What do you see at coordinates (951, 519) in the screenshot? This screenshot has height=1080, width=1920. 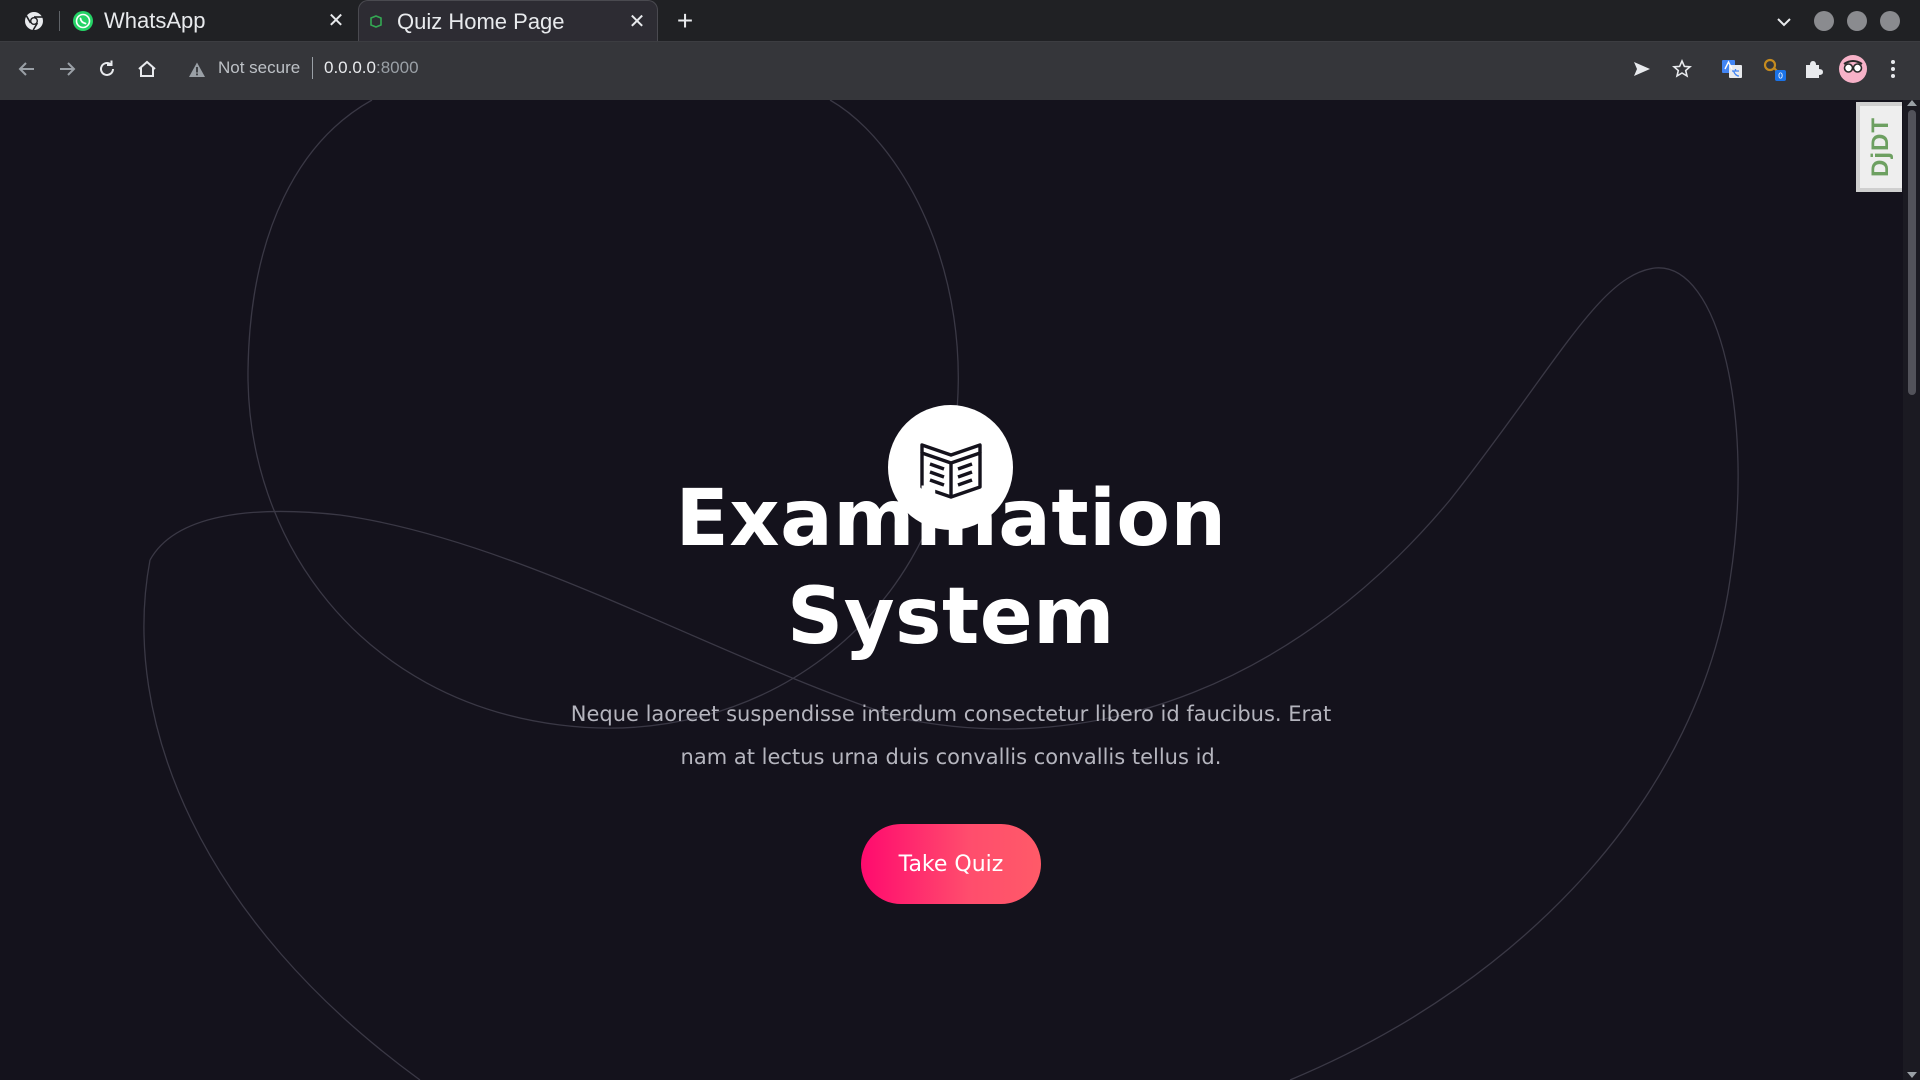 I see `title-line-1: Examination` at bounding box center [951, 519].